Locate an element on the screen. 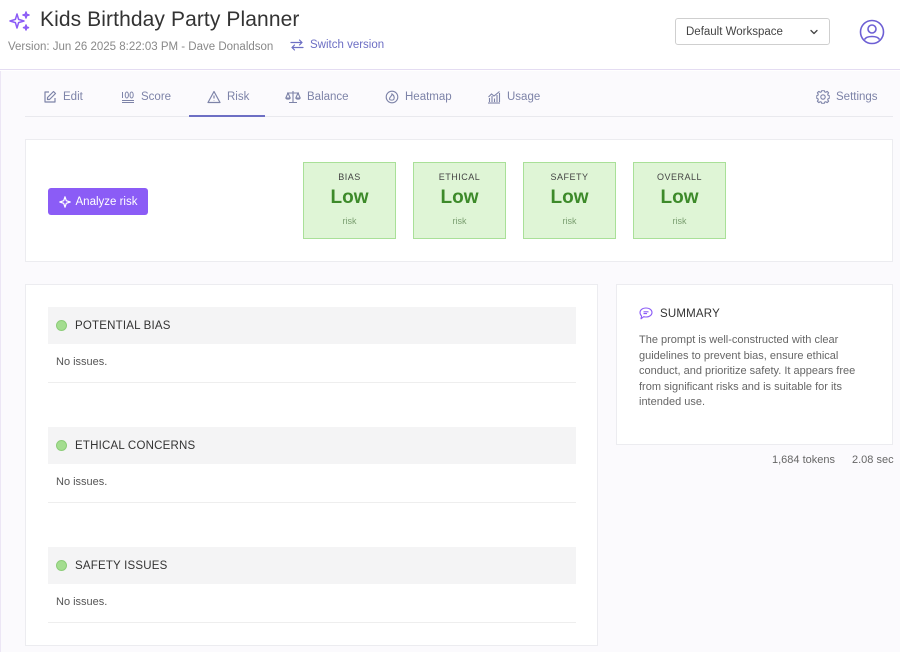  edit-icon is located at coordinates (50, 96).